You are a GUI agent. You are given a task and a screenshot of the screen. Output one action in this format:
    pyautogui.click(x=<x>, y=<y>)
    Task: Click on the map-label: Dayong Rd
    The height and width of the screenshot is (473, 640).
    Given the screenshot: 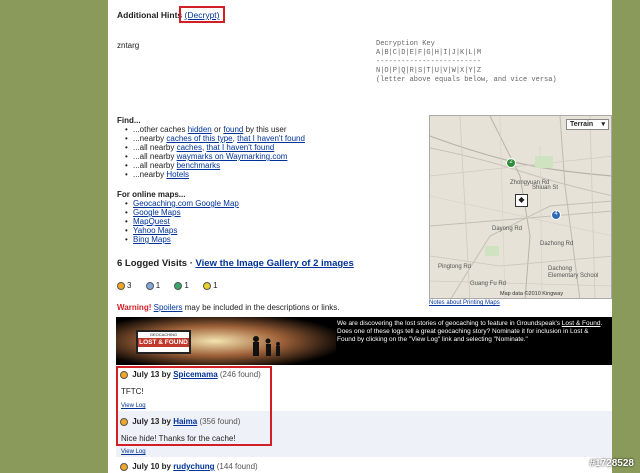 What is the action you would take?
    pyautogui.click(x=507, y=229)
    